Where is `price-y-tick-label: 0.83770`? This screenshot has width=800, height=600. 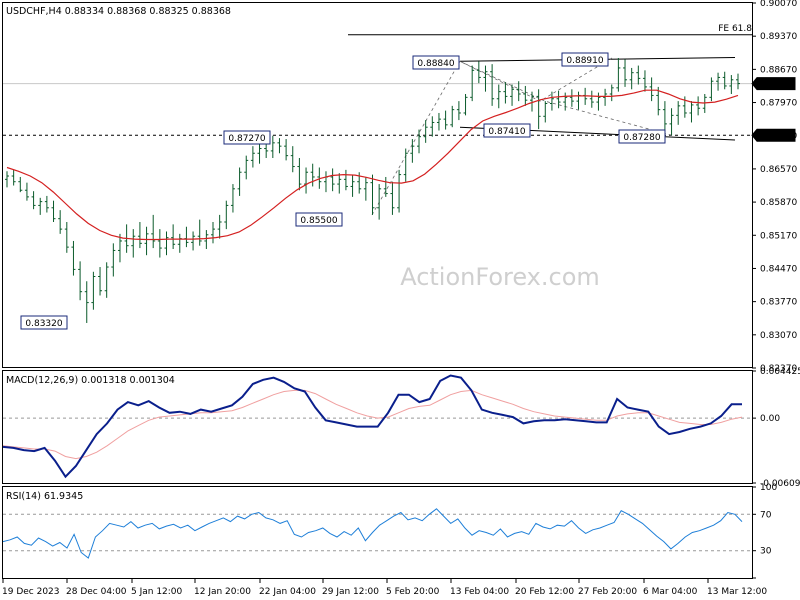
price-y-tick-label: 0.83770 is located at coordinates (778, 303).